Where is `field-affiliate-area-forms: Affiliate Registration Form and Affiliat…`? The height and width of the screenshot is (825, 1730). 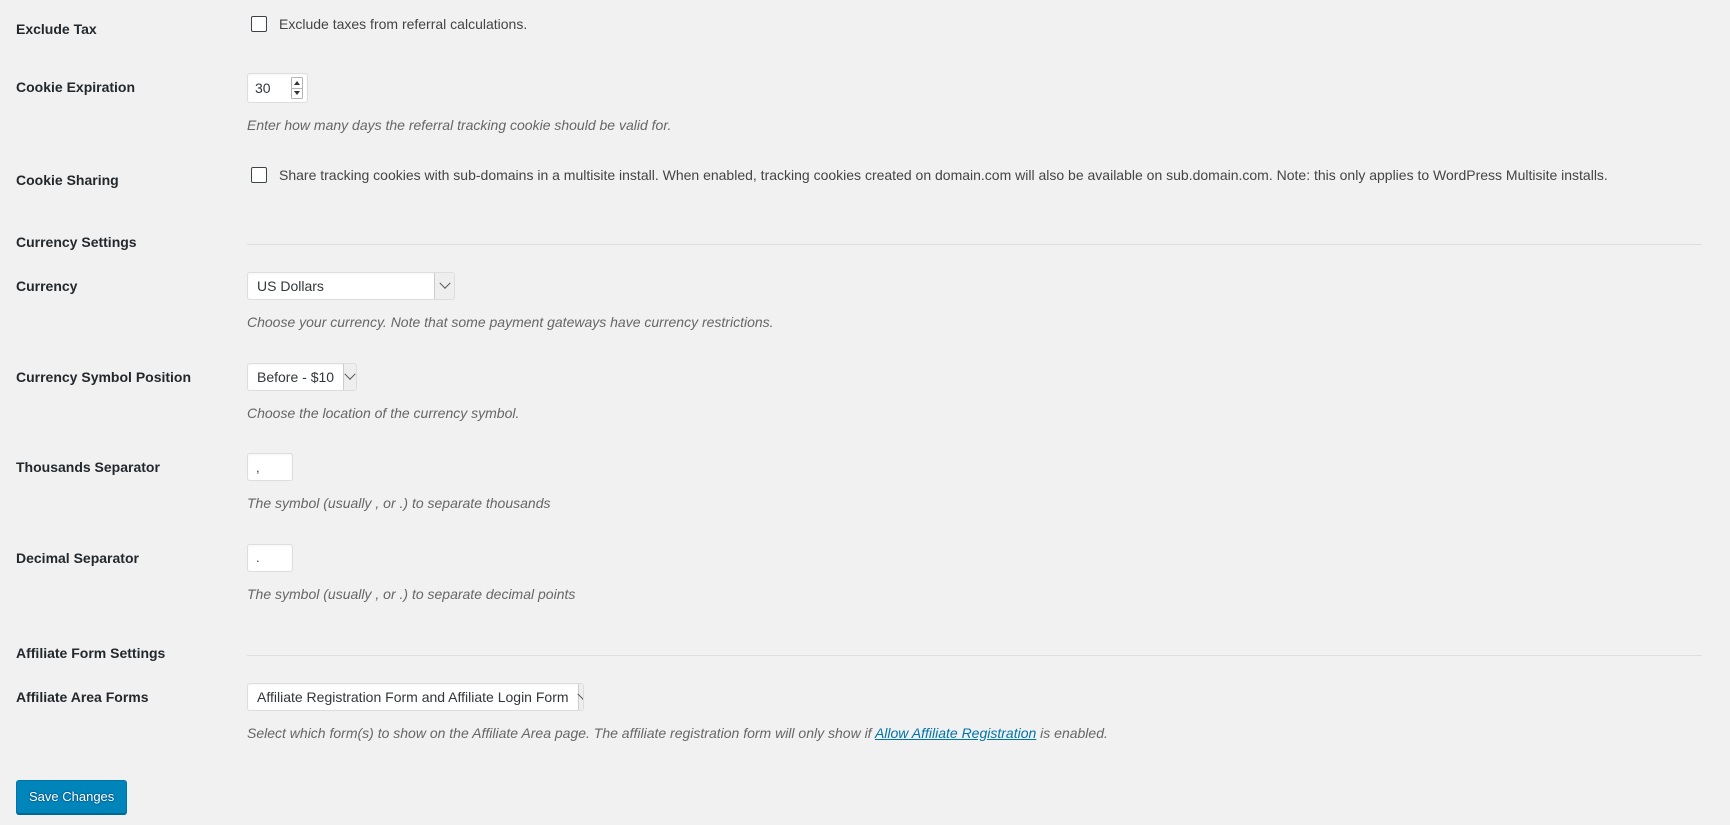 field-affiliate-area-forms: Affiliate Registration Form and Affiliat… is located at coordinates (983, 713).